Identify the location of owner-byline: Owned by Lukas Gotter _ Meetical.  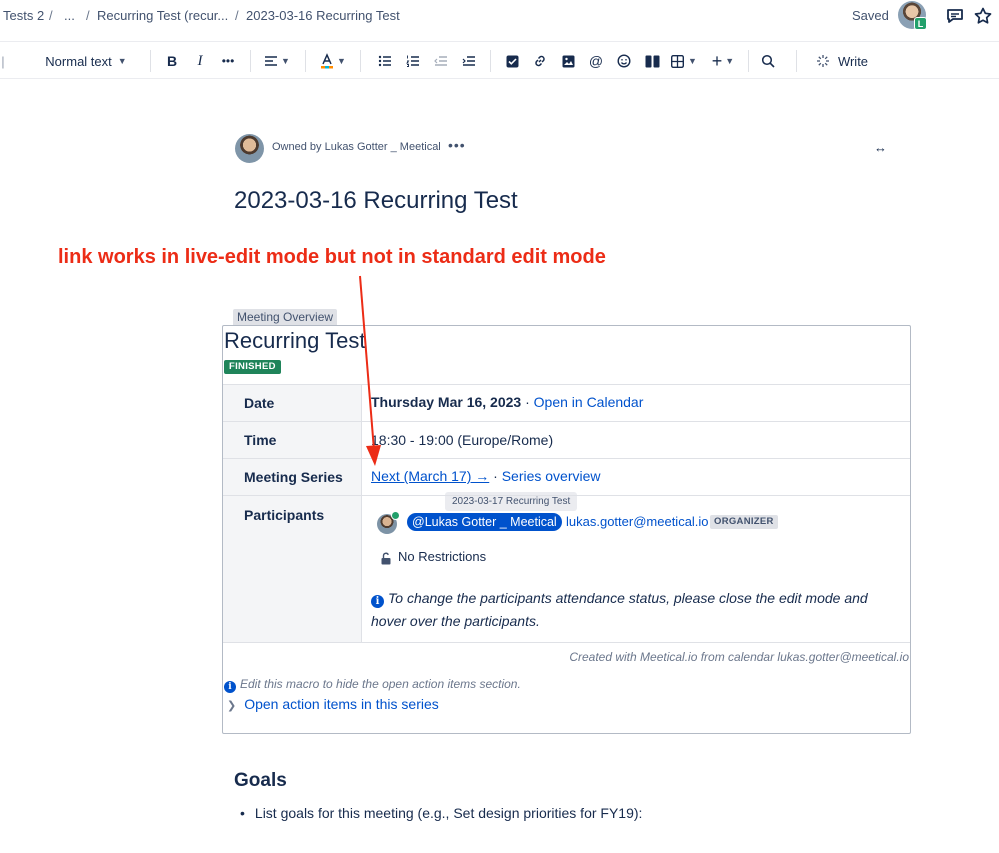
(356, 147).